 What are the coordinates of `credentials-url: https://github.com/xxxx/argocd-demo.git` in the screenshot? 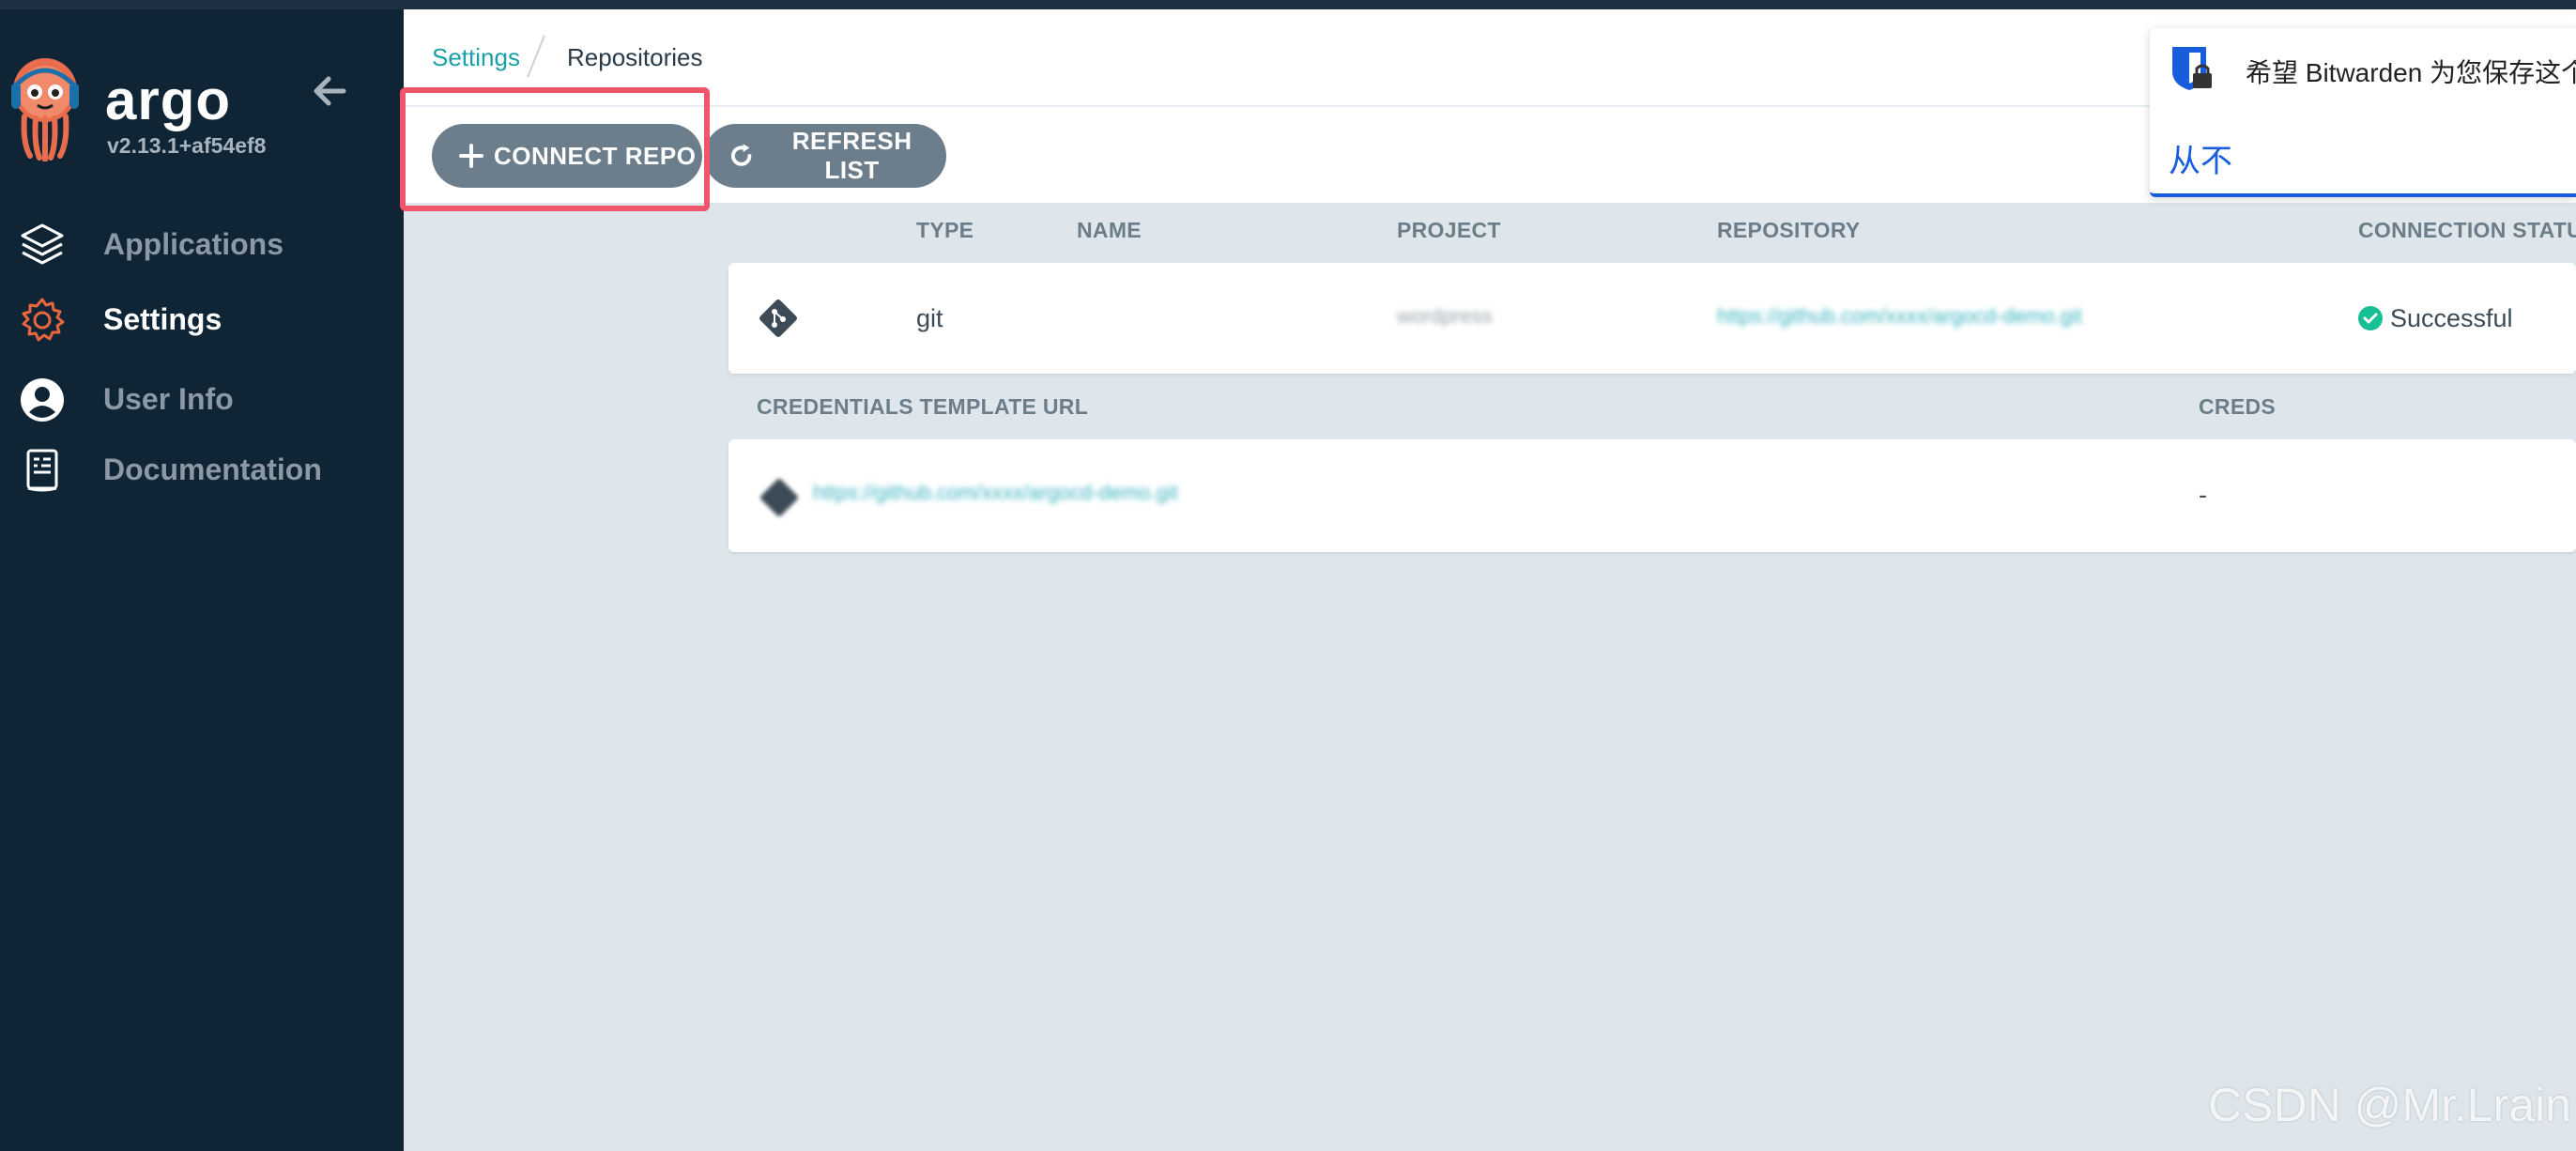 It's located at (995, 493).